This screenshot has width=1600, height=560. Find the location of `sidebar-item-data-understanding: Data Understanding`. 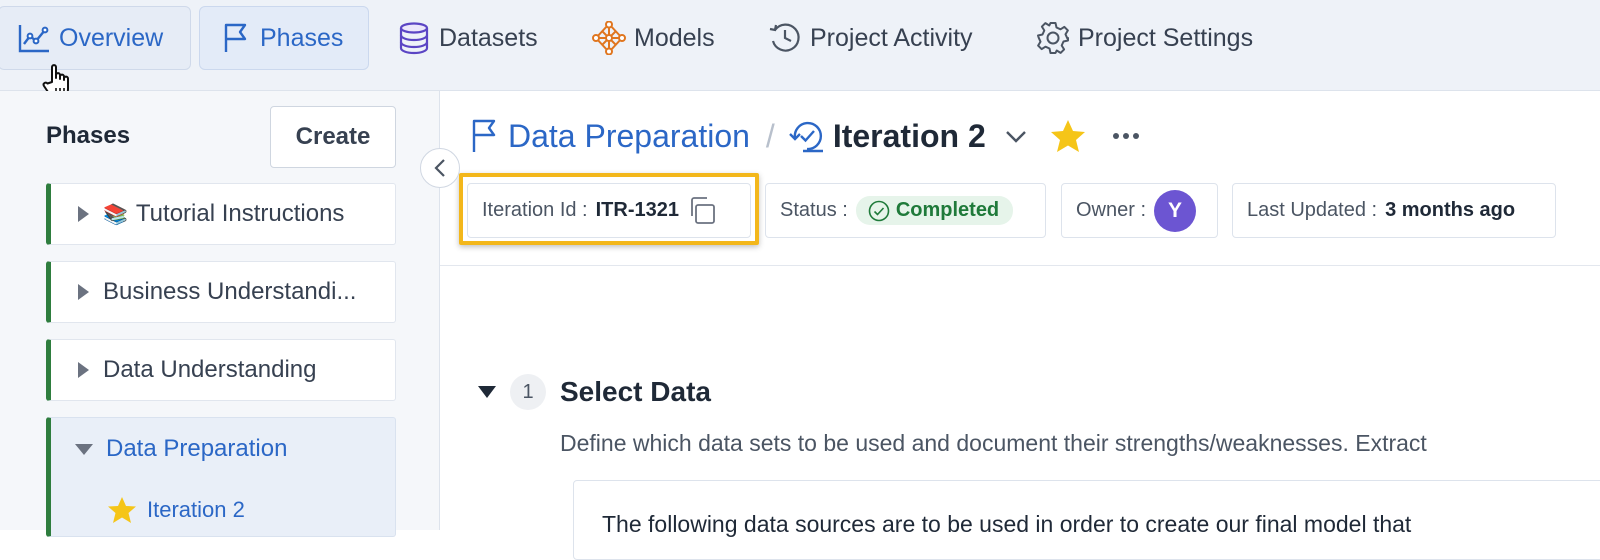

sidebar-item-data-understanding: Data Understanding is located at coordinates (221, 370).